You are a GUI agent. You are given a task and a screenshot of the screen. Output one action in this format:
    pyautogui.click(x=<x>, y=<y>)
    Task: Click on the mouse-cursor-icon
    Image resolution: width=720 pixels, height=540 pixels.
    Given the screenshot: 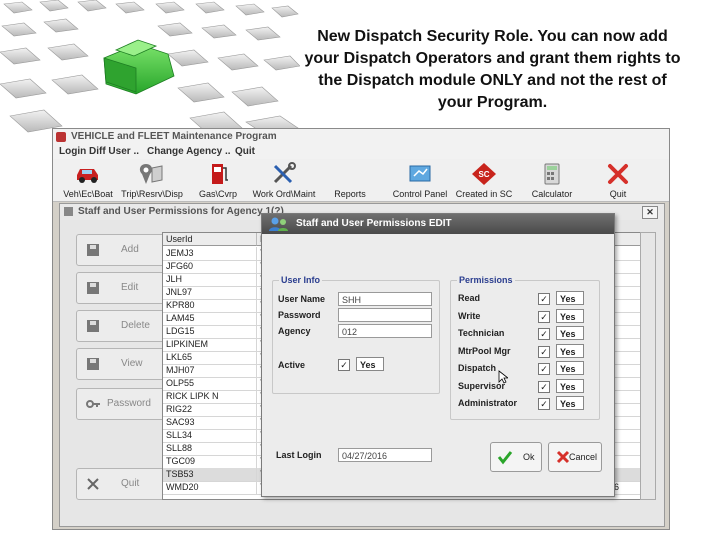 What is the action you would take?
    pyautogui.click(x=503, y=377)
    